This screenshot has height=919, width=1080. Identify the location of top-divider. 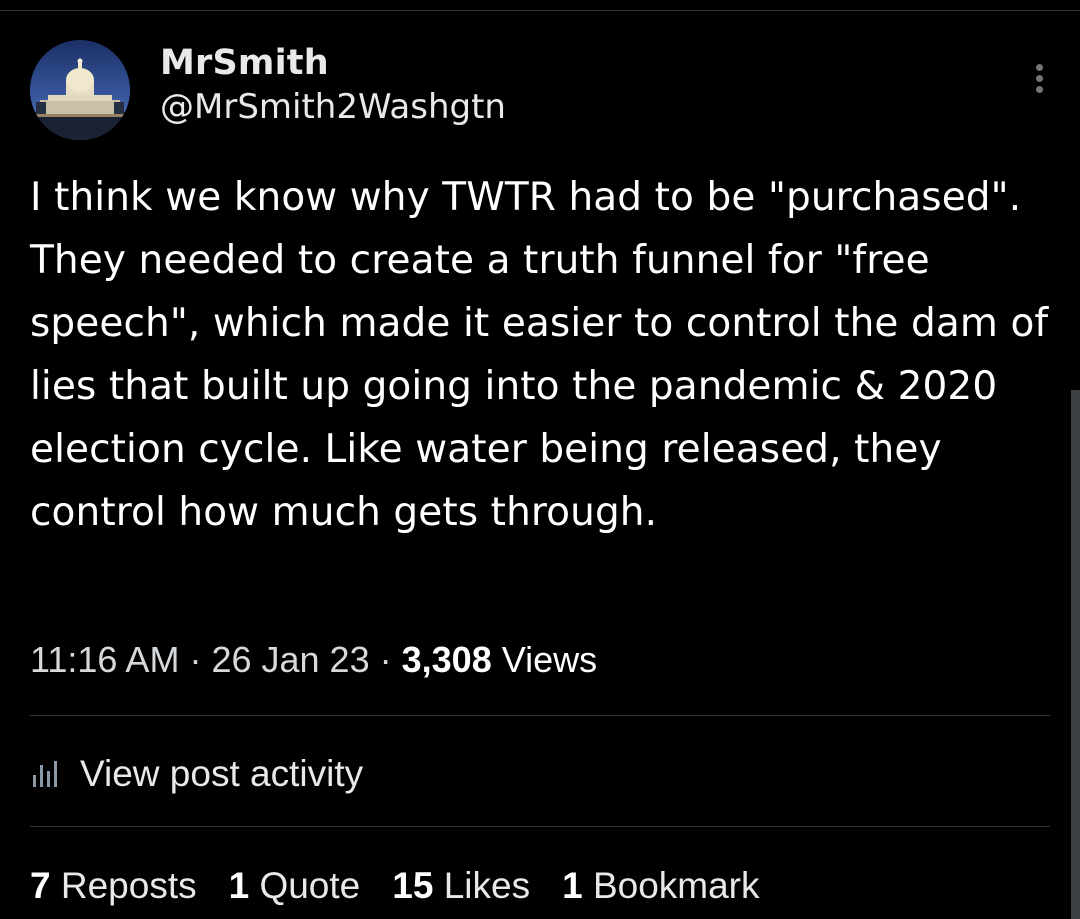
(540, 10).